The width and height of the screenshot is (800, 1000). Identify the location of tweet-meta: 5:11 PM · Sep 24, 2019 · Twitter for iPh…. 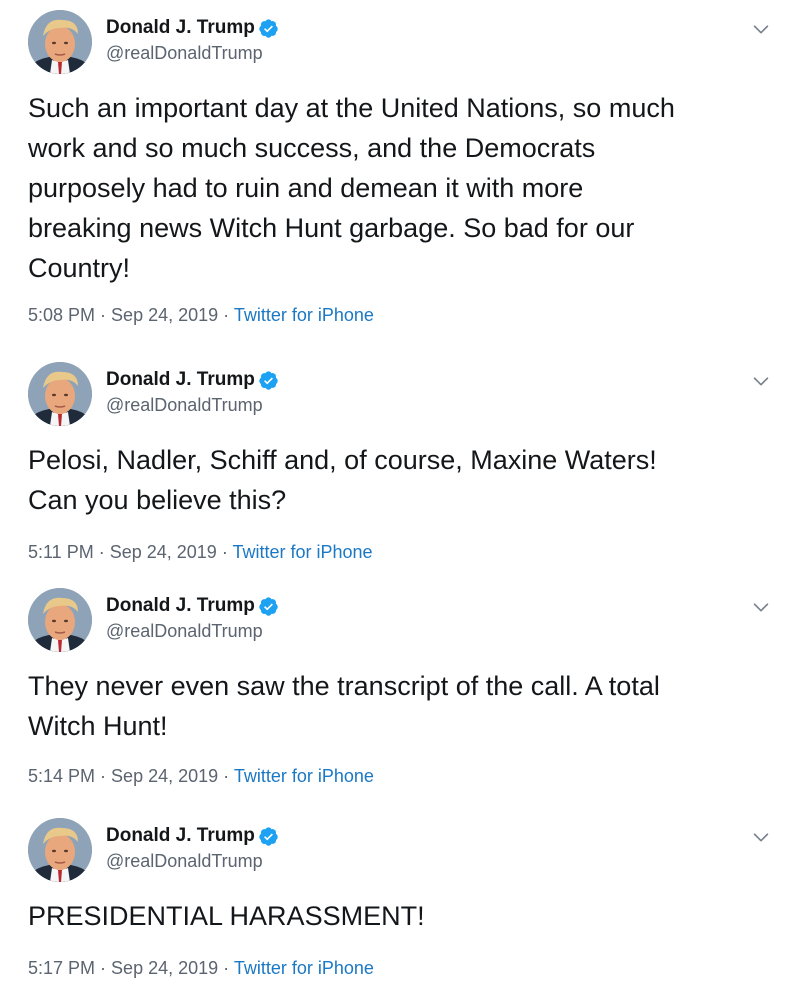
(200, 552).